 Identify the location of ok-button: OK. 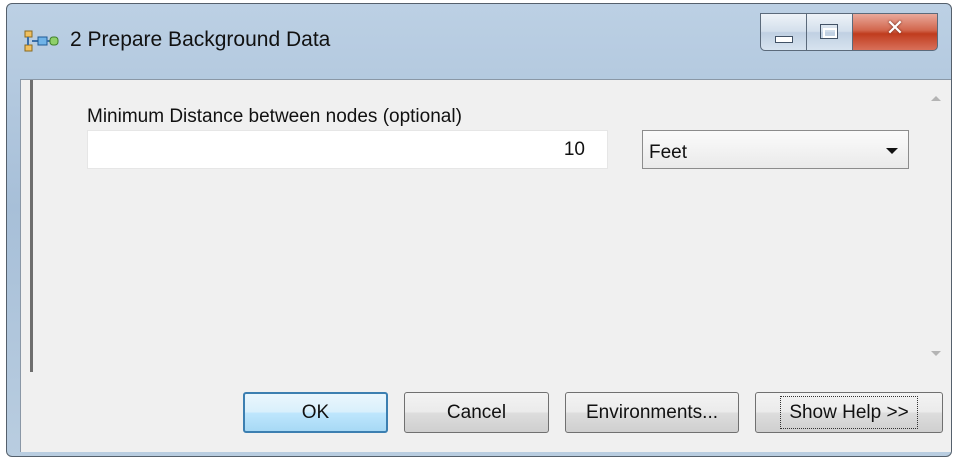
(315, 412).